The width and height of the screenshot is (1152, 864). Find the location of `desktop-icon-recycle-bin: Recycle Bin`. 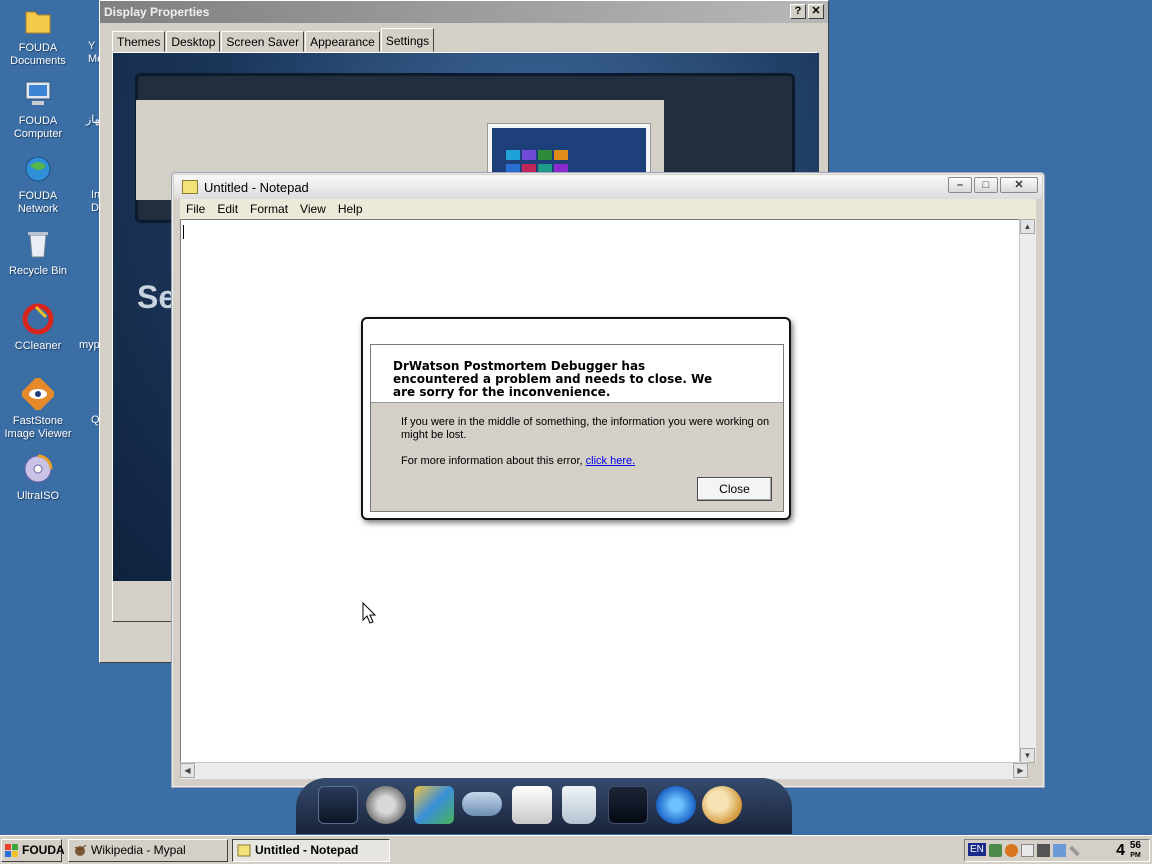

desktop-icon-recycle-bin: Recycle Bin is located at coordinates (38, 252).